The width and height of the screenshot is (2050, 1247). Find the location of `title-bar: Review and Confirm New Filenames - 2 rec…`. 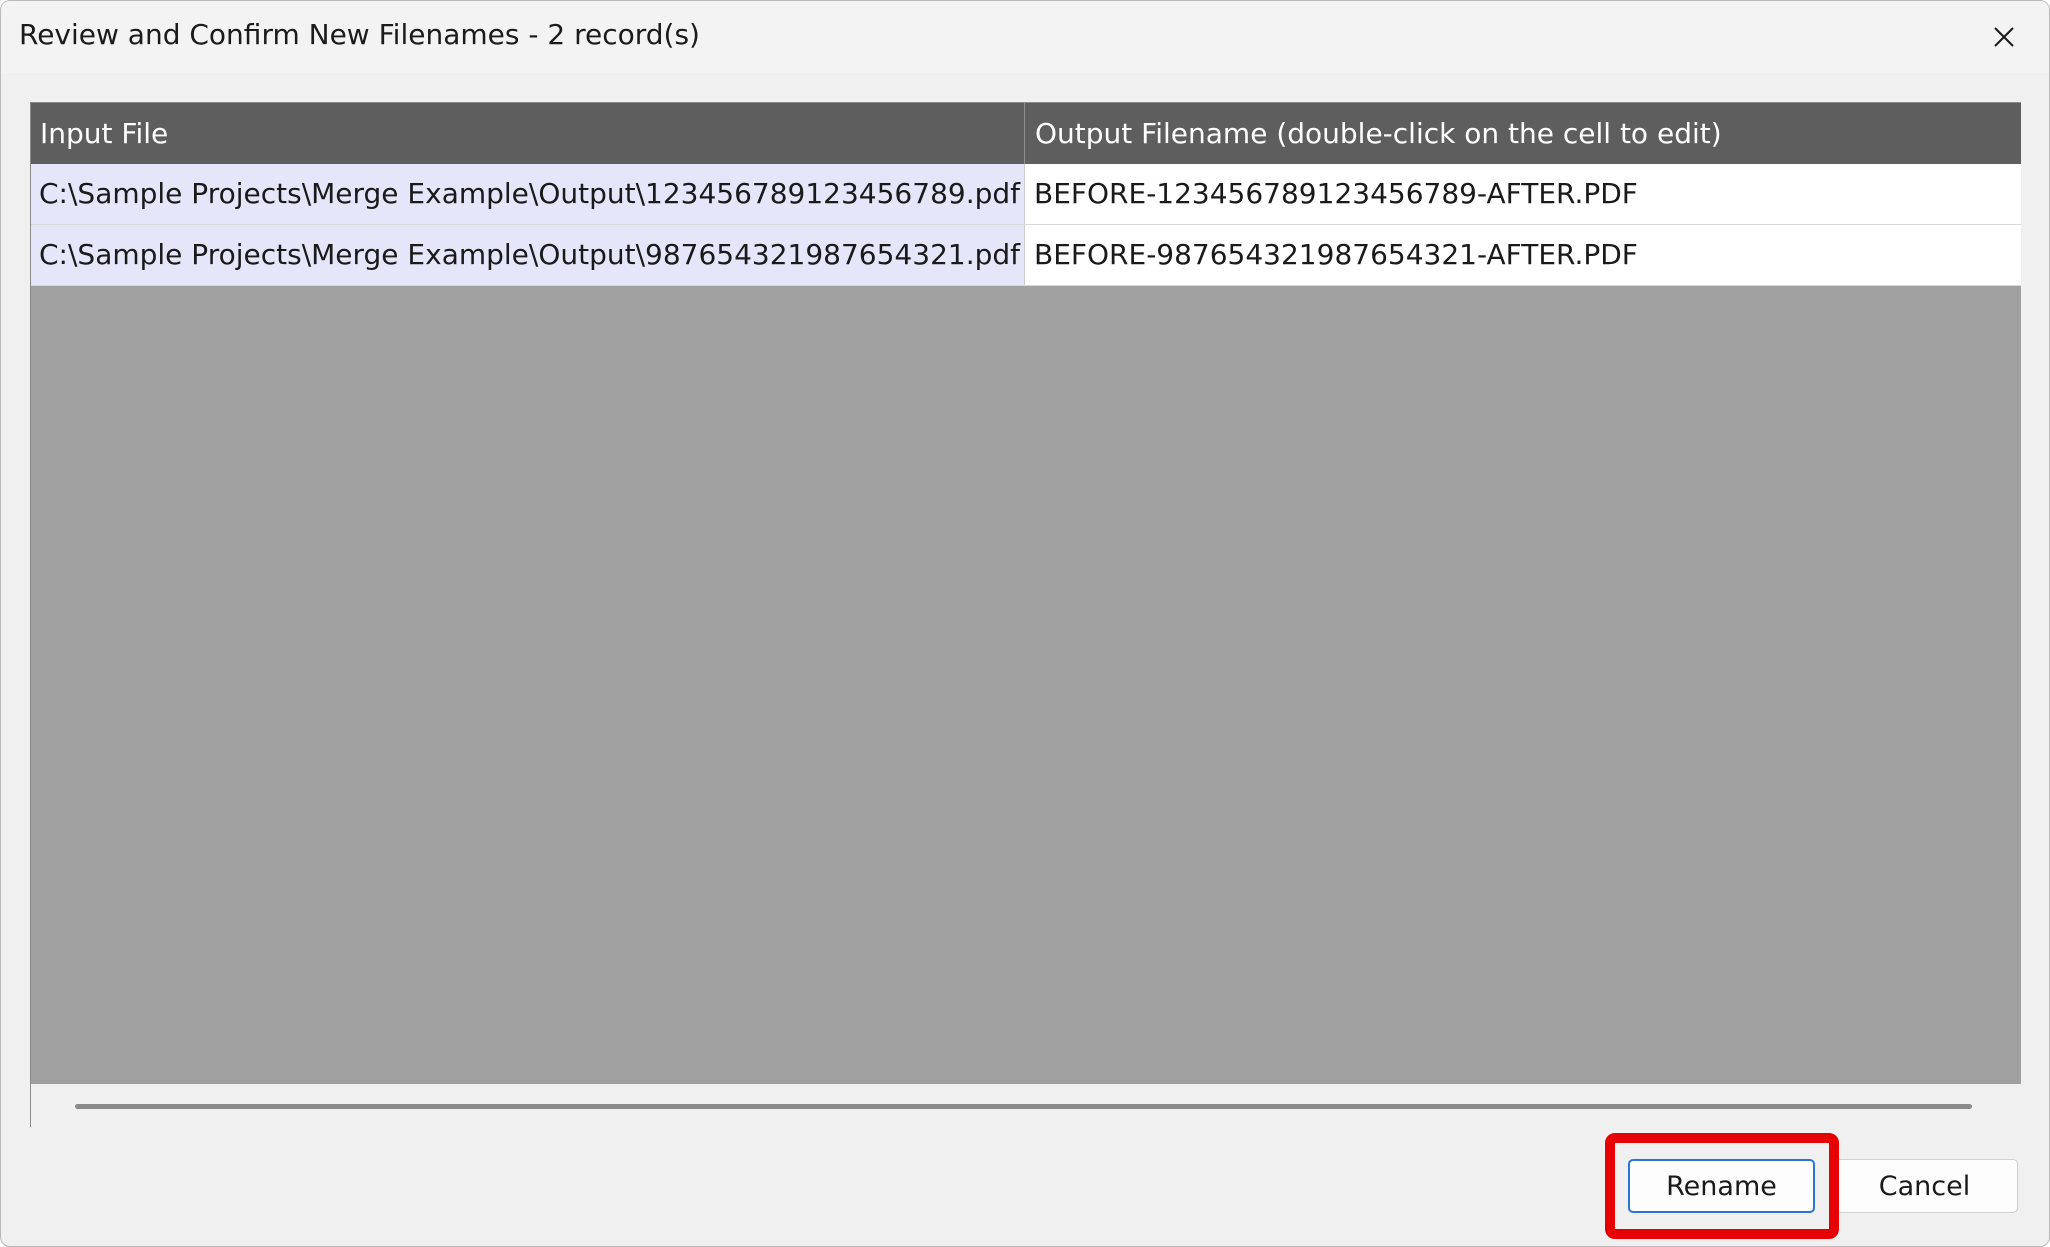

title-bar: Review and Confirm New Filenames - 2 rec… is located at coordinates (1025, 37).